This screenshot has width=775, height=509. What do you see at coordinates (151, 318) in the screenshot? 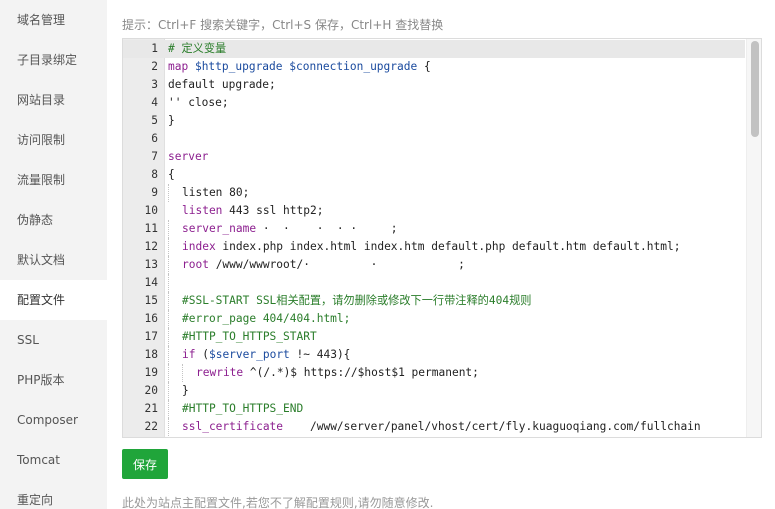
I see `line-number: 16` at bounding box center [151, 318].